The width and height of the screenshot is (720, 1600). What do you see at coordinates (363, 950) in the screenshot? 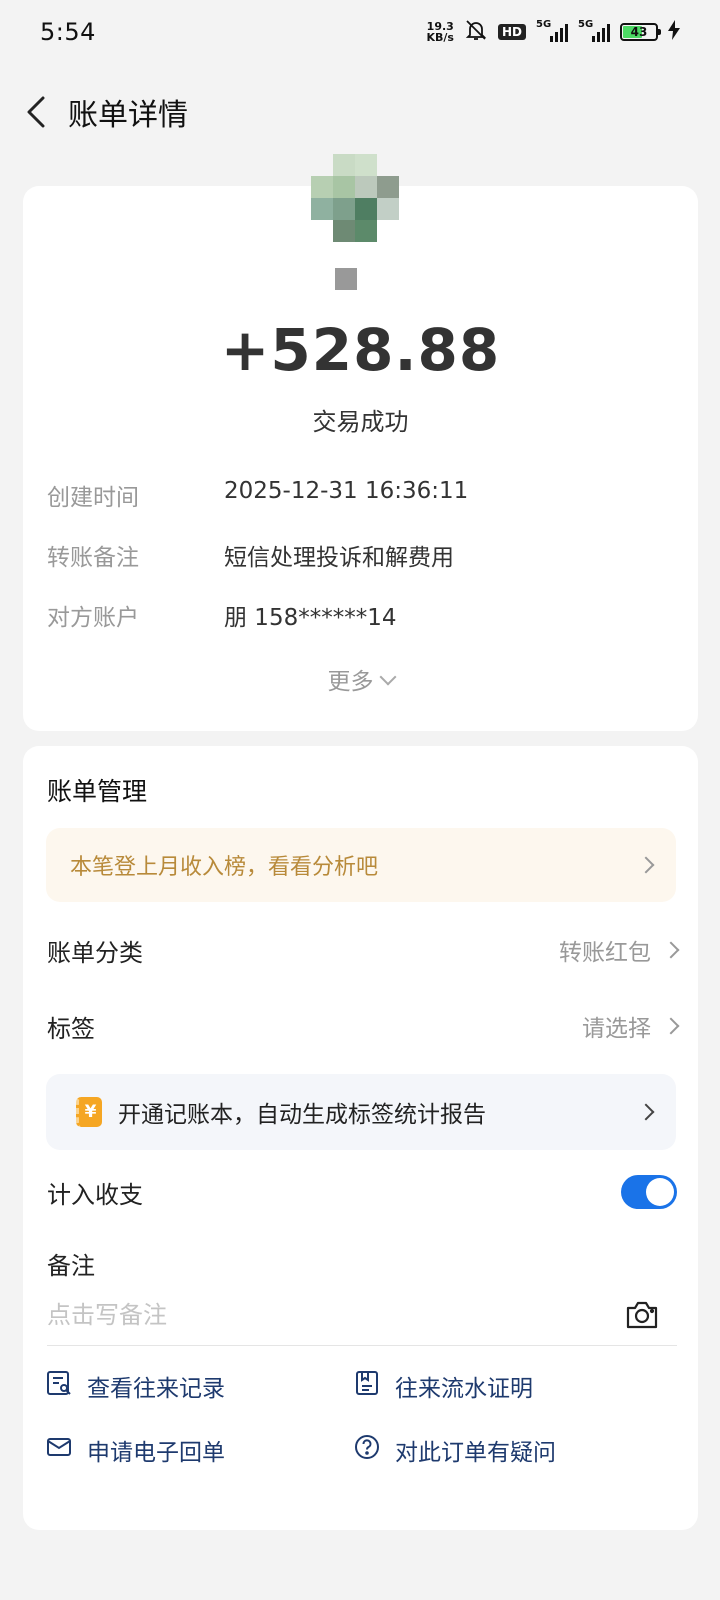
I see `bill-category-row: 账单分类 转账红包` at bounding box center [363, 950].